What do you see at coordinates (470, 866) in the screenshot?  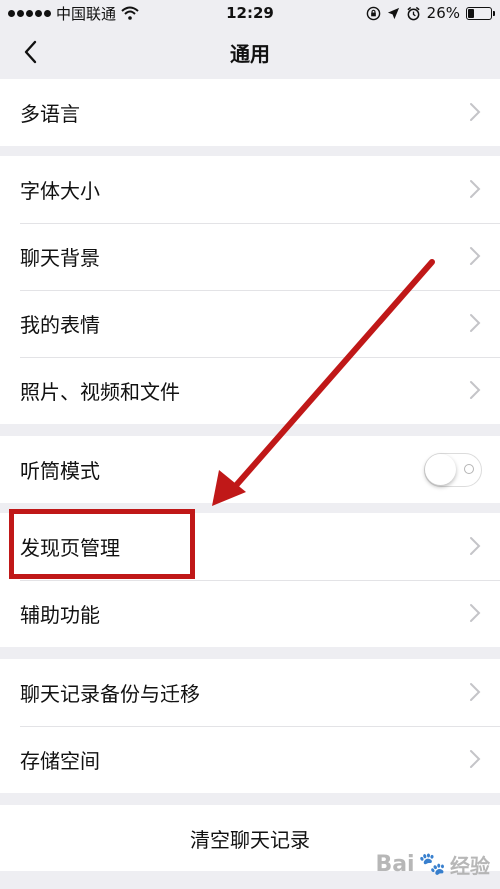 I see `watermark-text: 经验` at bounding box center [470, 866].